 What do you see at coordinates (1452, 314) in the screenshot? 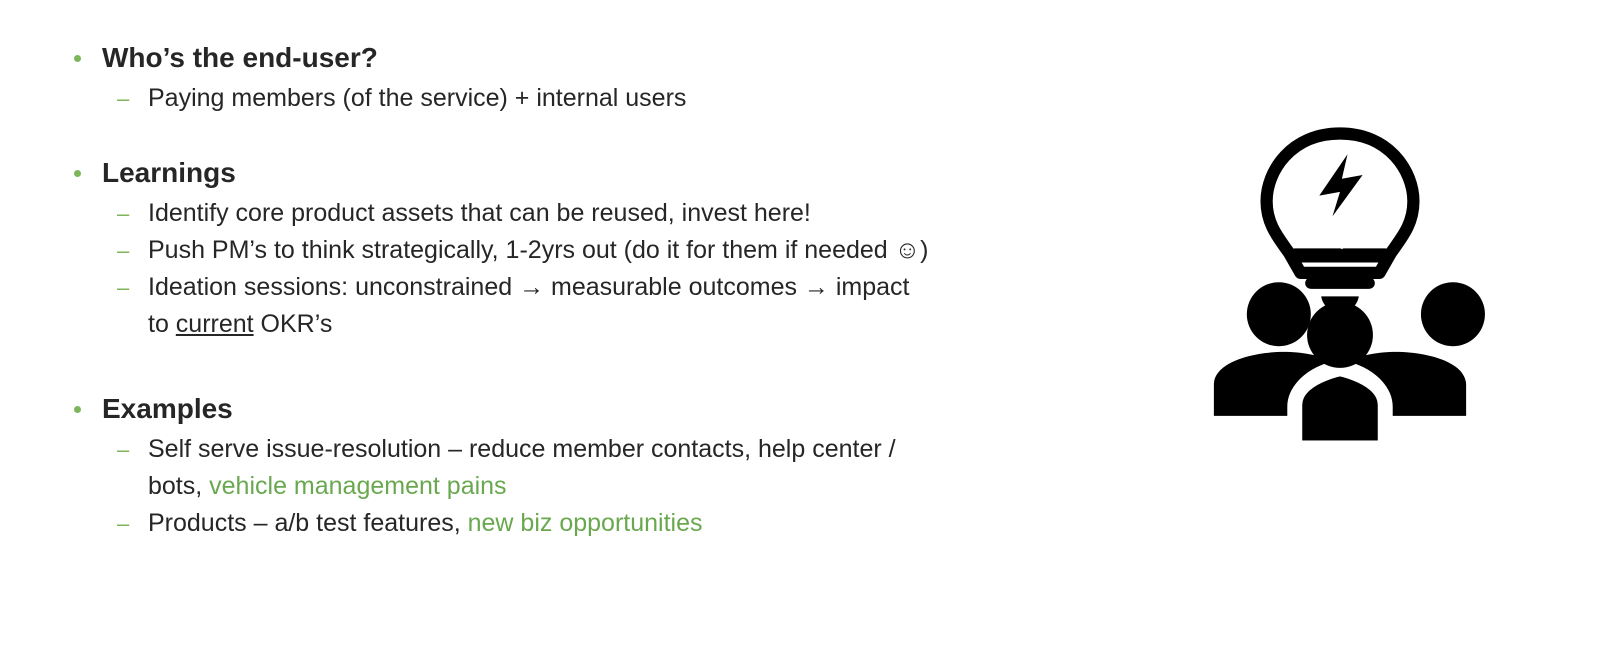
I see `person-right-head` at bounding box center [1452, 314].